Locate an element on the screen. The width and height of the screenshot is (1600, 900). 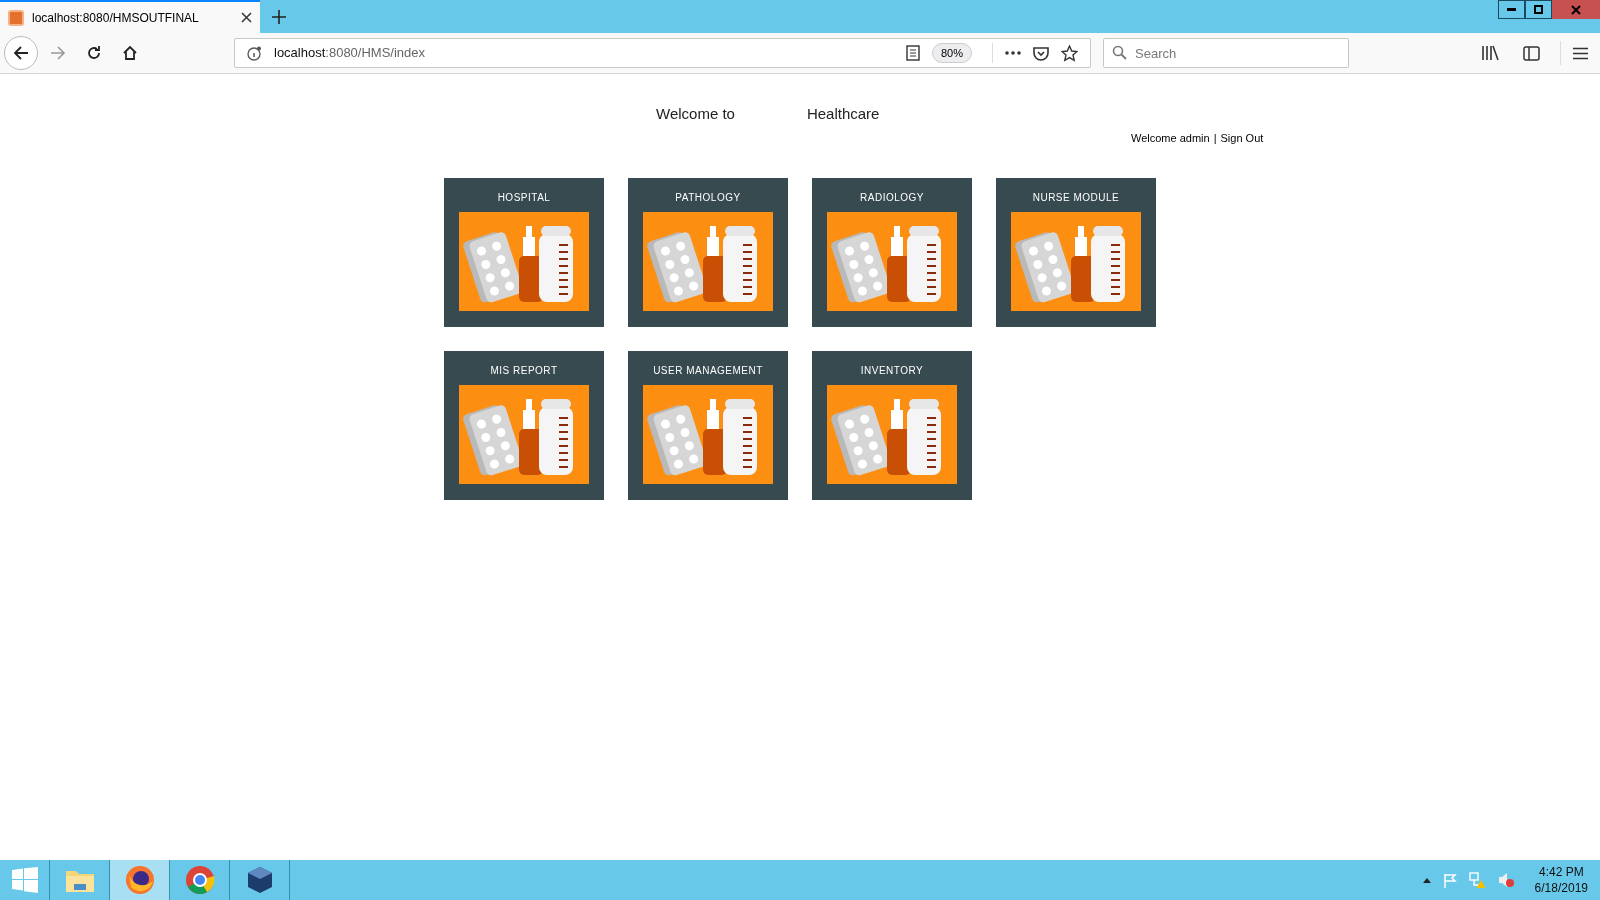
zoom-badge: 80% is located at coordinates (951, 53).